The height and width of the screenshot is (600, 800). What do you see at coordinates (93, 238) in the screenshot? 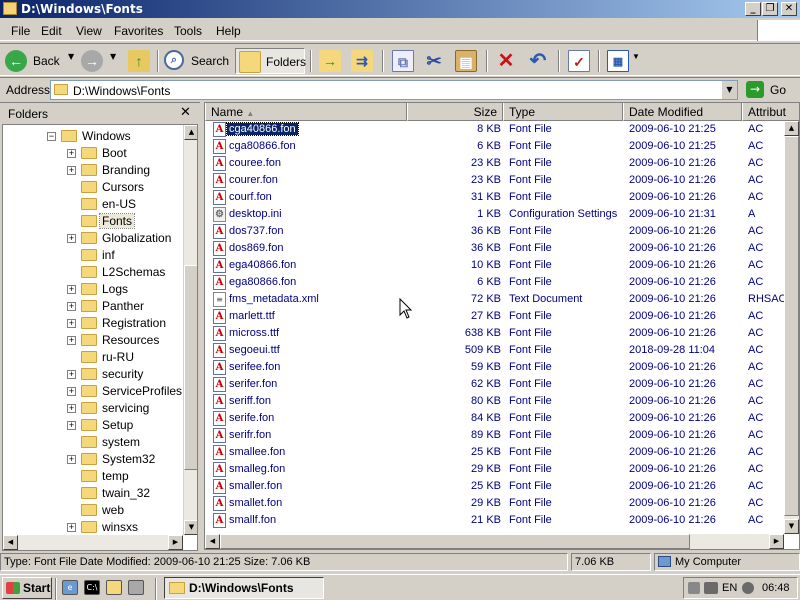
I see `tree-item: + Globalization` at bounding box center [93, 238].